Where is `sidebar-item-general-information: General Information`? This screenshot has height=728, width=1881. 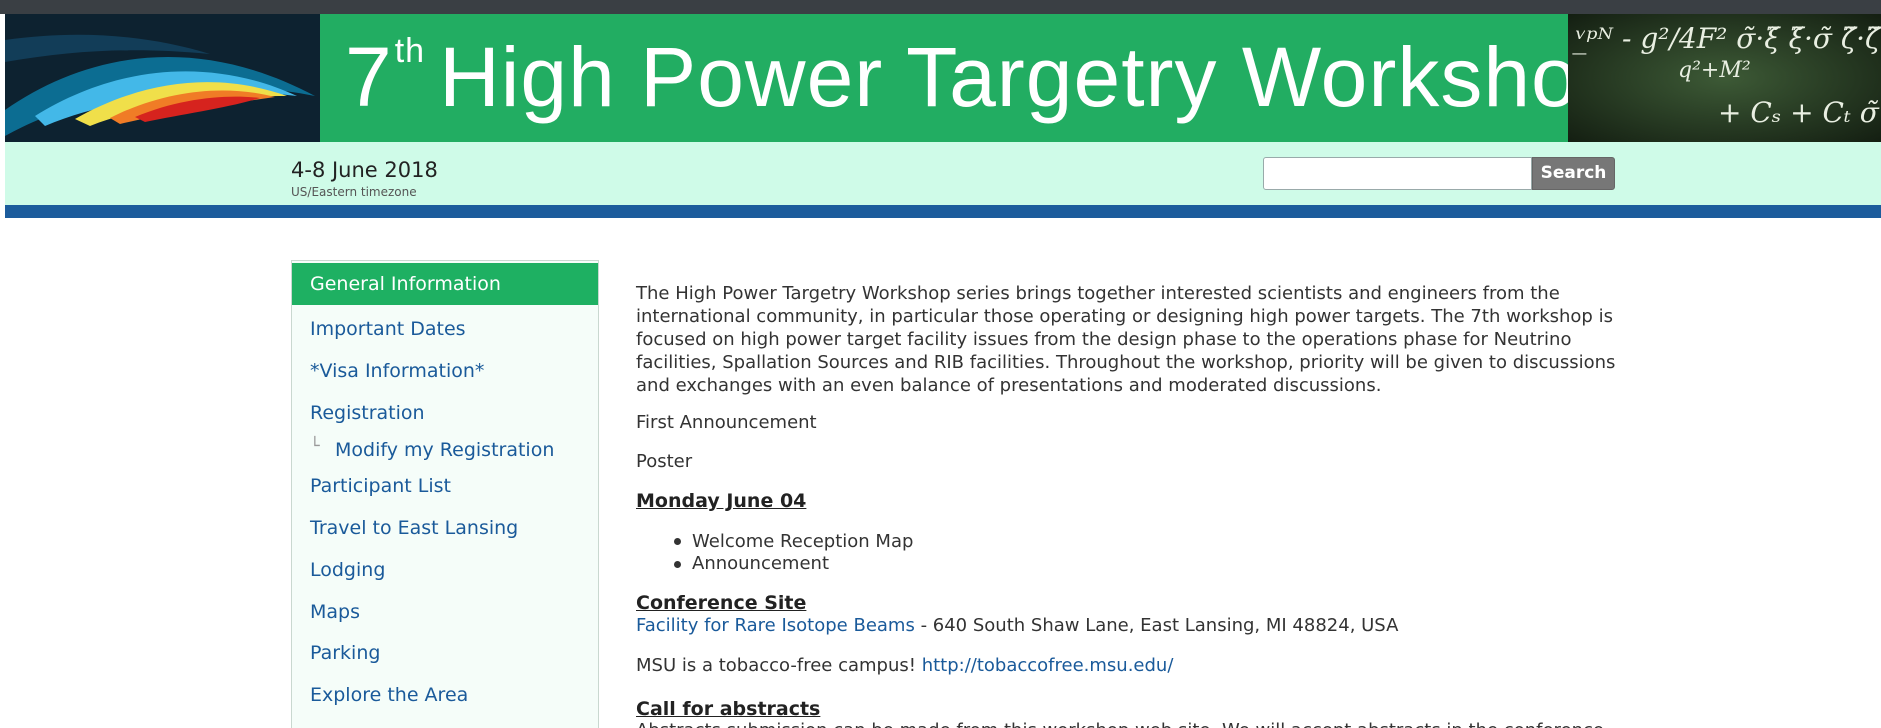
sidebar-item-general-information: General Information is located at coordinates (445, 284).